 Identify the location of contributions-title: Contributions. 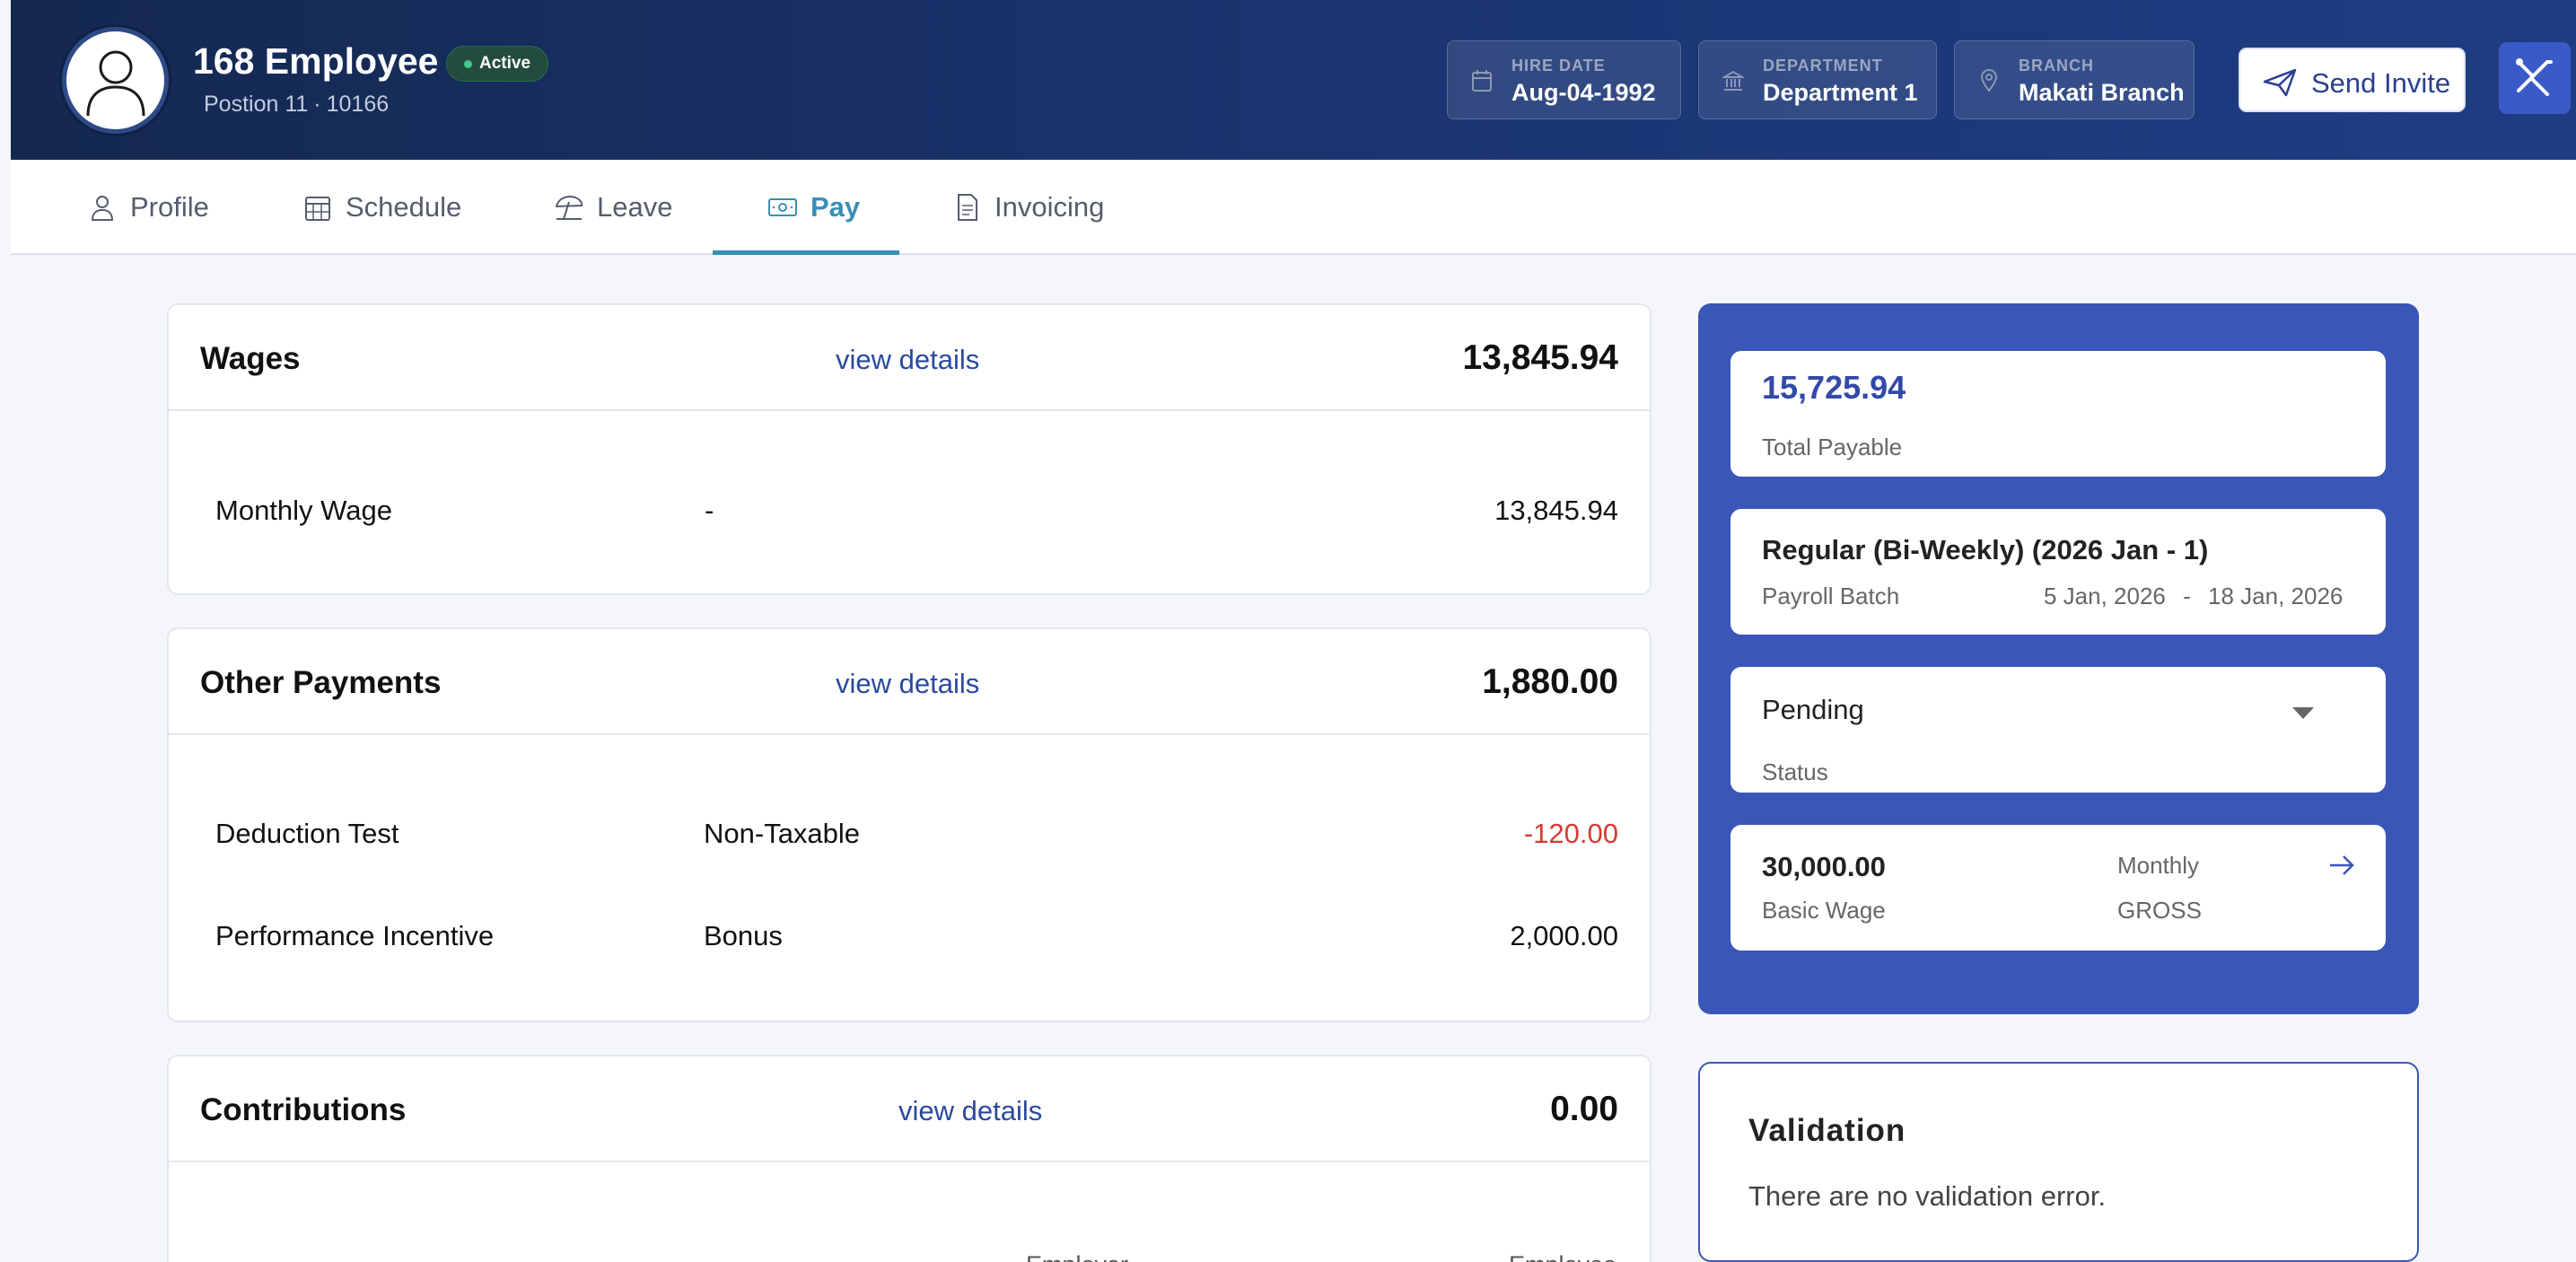
(303, 1110).